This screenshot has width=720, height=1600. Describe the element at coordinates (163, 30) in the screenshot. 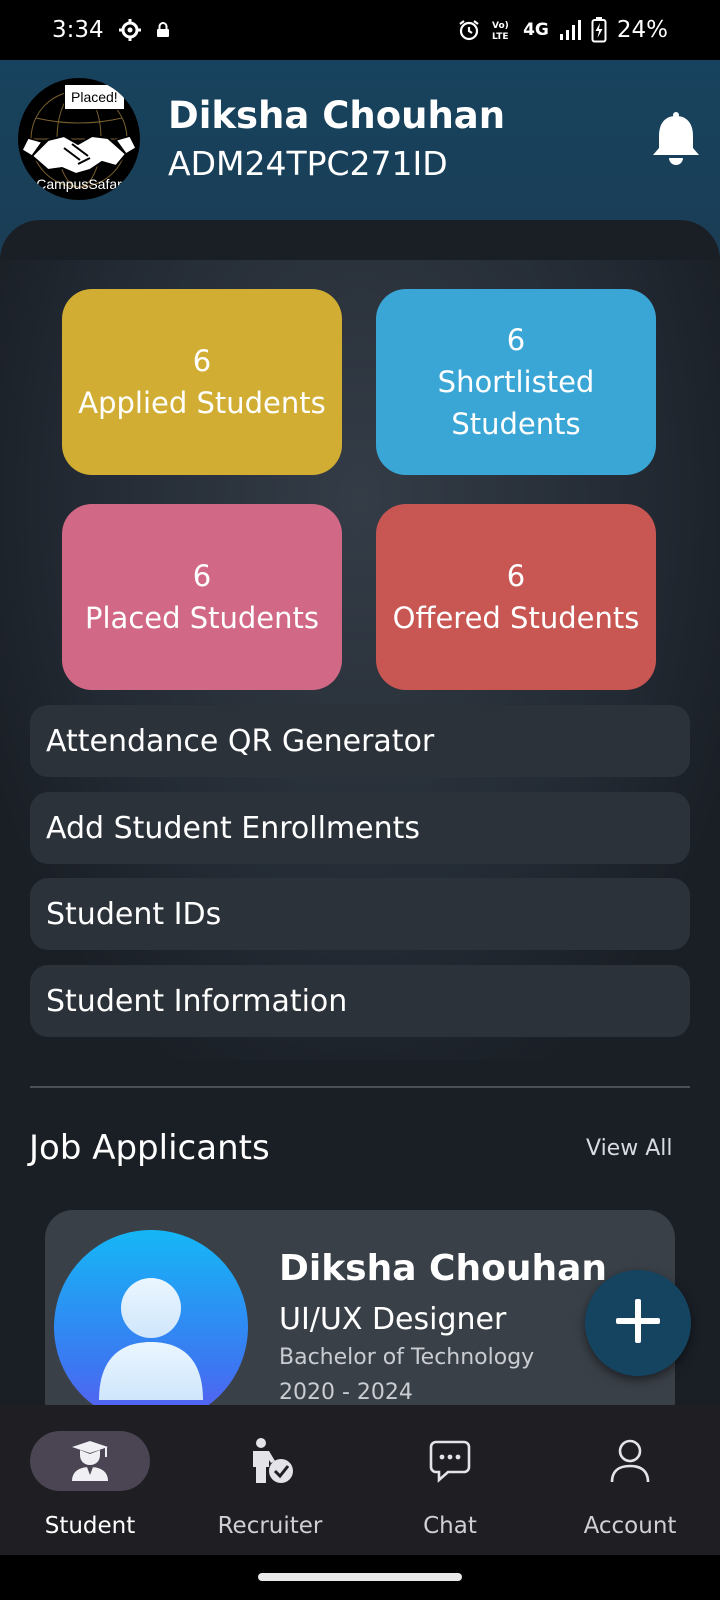

I see `lock-icon` at that location.